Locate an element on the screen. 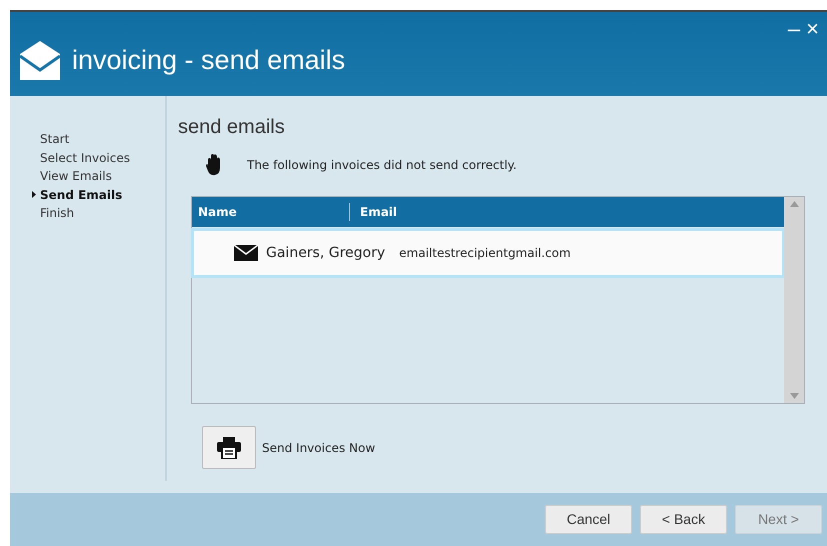 The width and height of the screenshot is (827, 546). wizard-step: Select Invoices is located at coordinates (85, 157).